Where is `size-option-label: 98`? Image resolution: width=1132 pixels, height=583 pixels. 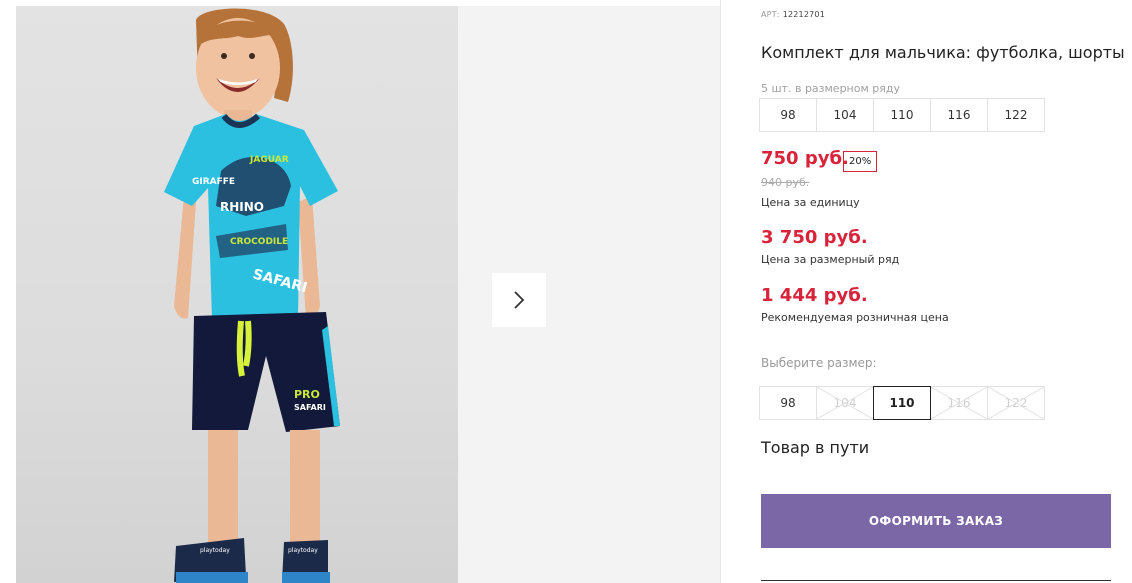 size-option-label: 98 is located at coordinates (788, 403).